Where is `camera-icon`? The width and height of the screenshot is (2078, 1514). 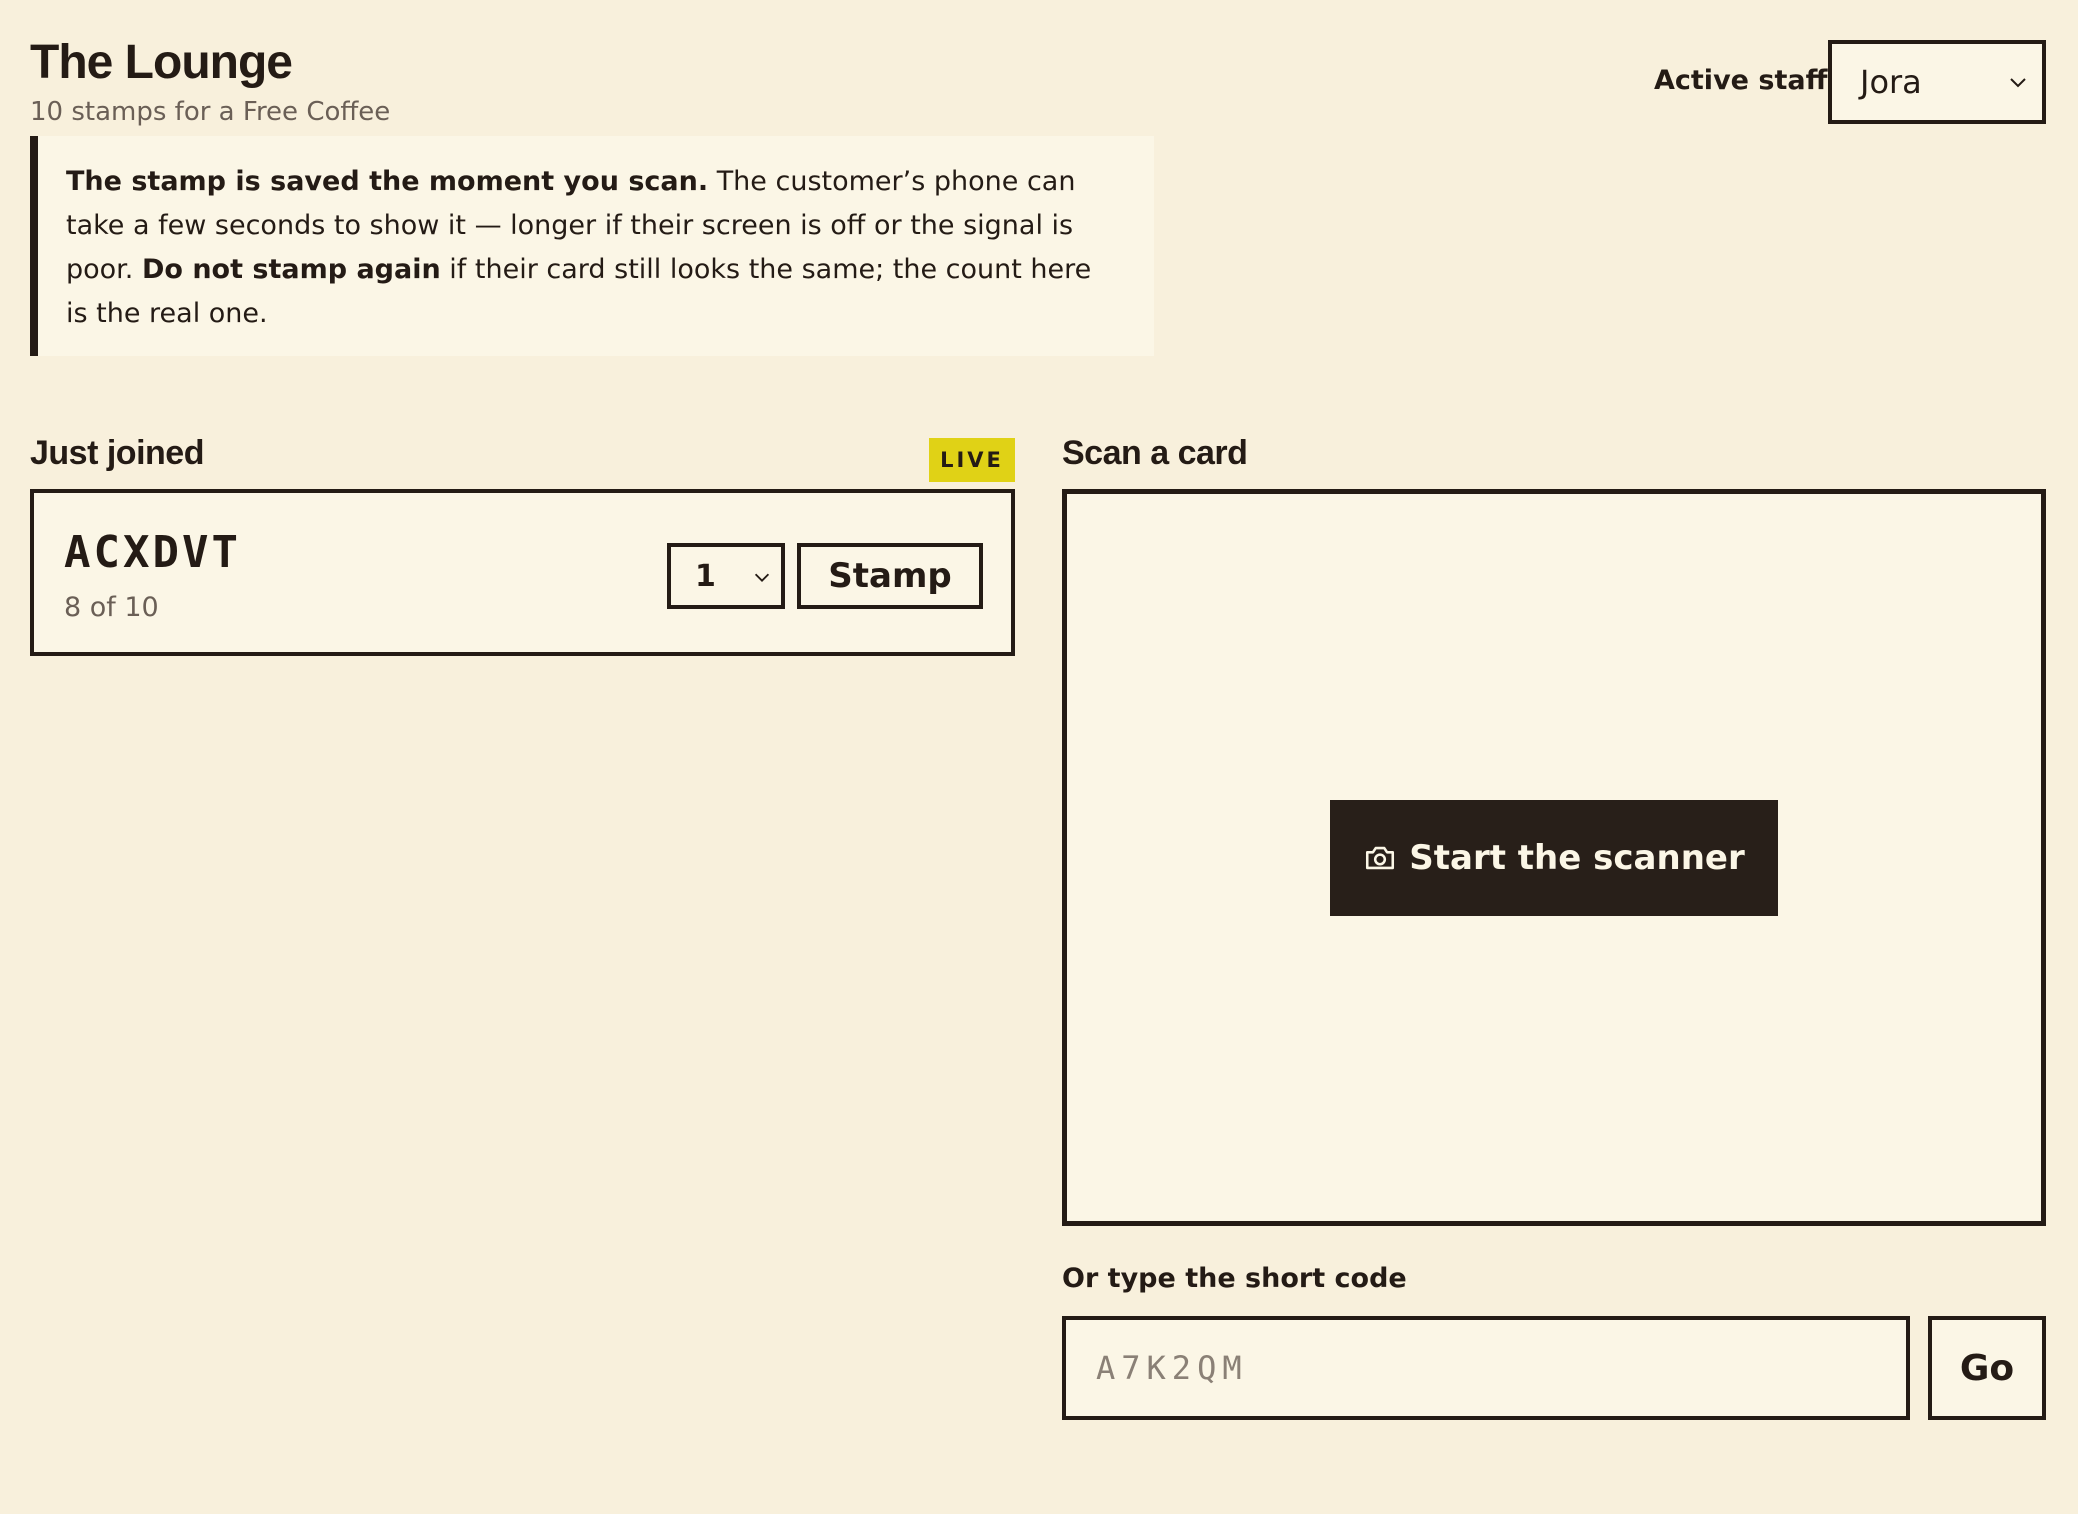 camera-icon is located at coordinates (1380, 858).